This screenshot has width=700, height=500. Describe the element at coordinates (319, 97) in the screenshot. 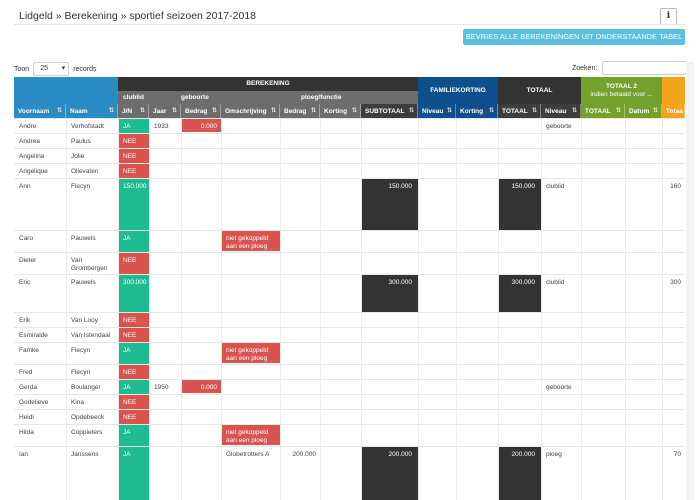

I see `subgroup-ploeg: ploeg/functie` at that location.